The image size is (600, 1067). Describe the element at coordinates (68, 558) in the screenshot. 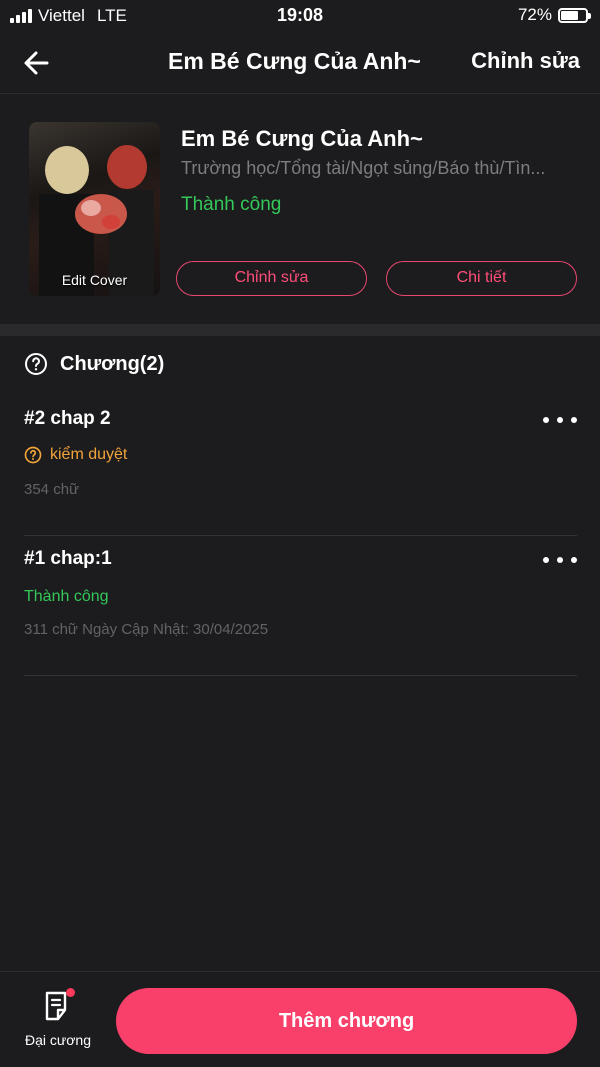

I see `chapter-name: #1 chap:1` at that location.